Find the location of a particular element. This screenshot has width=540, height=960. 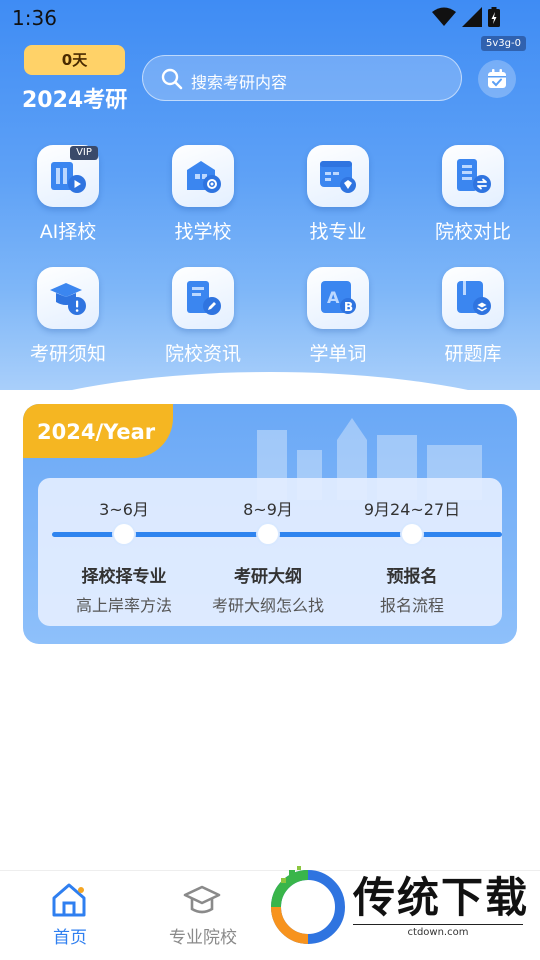

timeline-date: 8~9月 is located at coordinates (268, 509).